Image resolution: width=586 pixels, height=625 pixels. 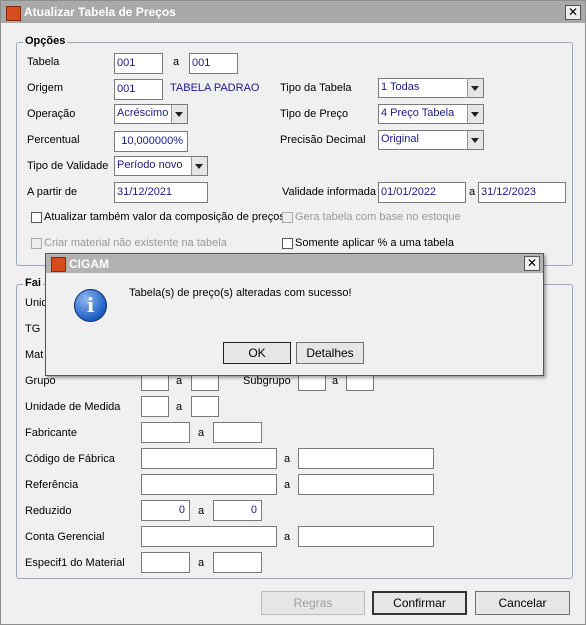 What do you see at coordinates (48, 511) in the screenshot?
I see `reduzido-label: Reduzido` at bounding box center [48, 511].